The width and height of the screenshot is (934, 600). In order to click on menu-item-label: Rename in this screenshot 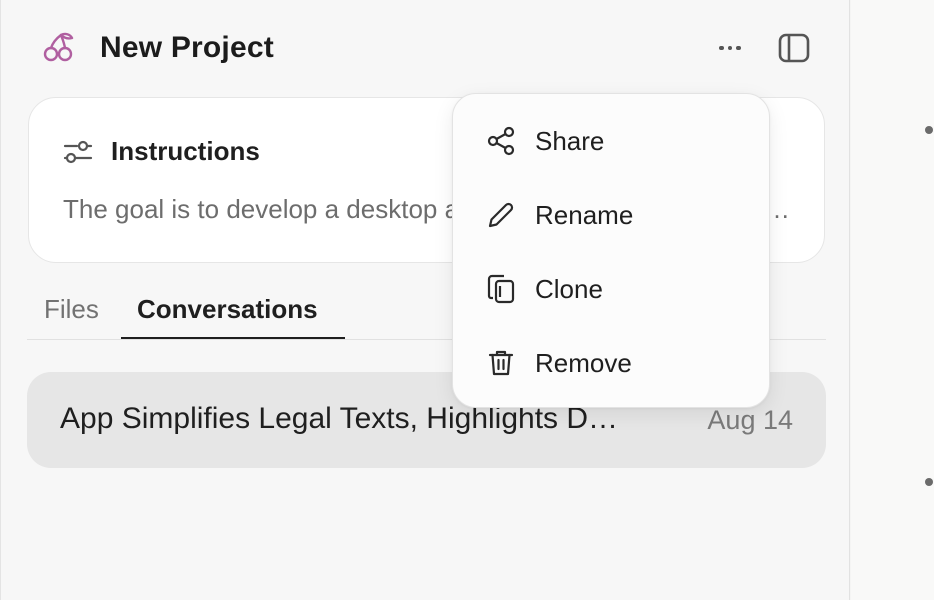, I will do `click(584, 215)`.